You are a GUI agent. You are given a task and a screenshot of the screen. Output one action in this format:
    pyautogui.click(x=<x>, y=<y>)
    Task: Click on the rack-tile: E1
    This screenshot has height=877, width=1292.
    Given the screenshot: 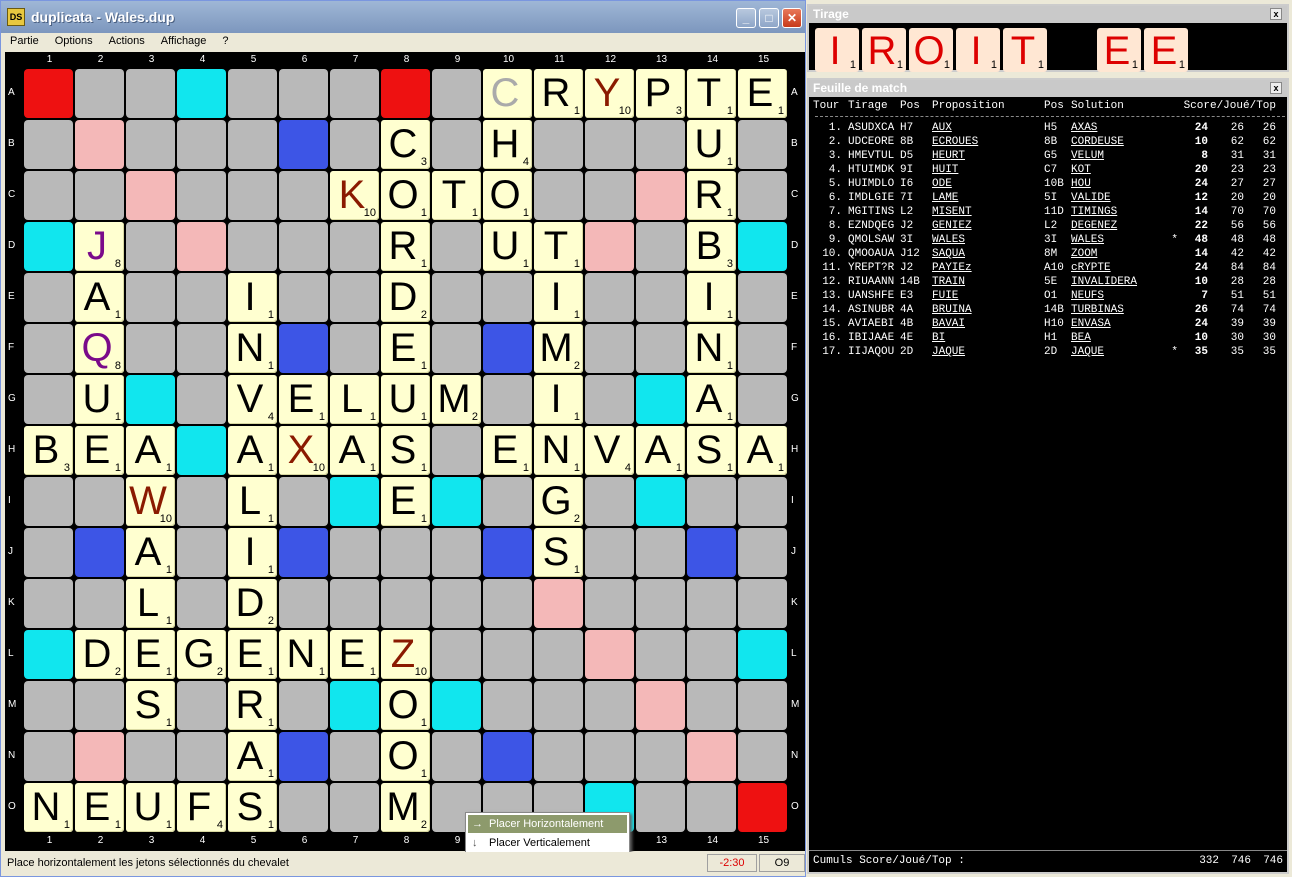 What is the action you would take?
    pyautogui.click(x=1166, y=50)
    